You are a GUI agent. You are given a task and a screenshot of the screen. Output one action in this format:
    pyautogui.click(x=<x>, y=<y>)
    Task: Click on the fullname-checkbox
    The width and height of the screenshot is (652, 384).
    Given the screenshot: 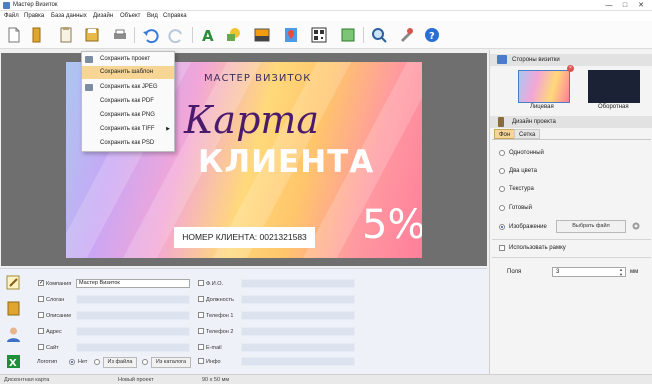 What is the action you would take?
    pyautogui.click(x=201, y=283)
    